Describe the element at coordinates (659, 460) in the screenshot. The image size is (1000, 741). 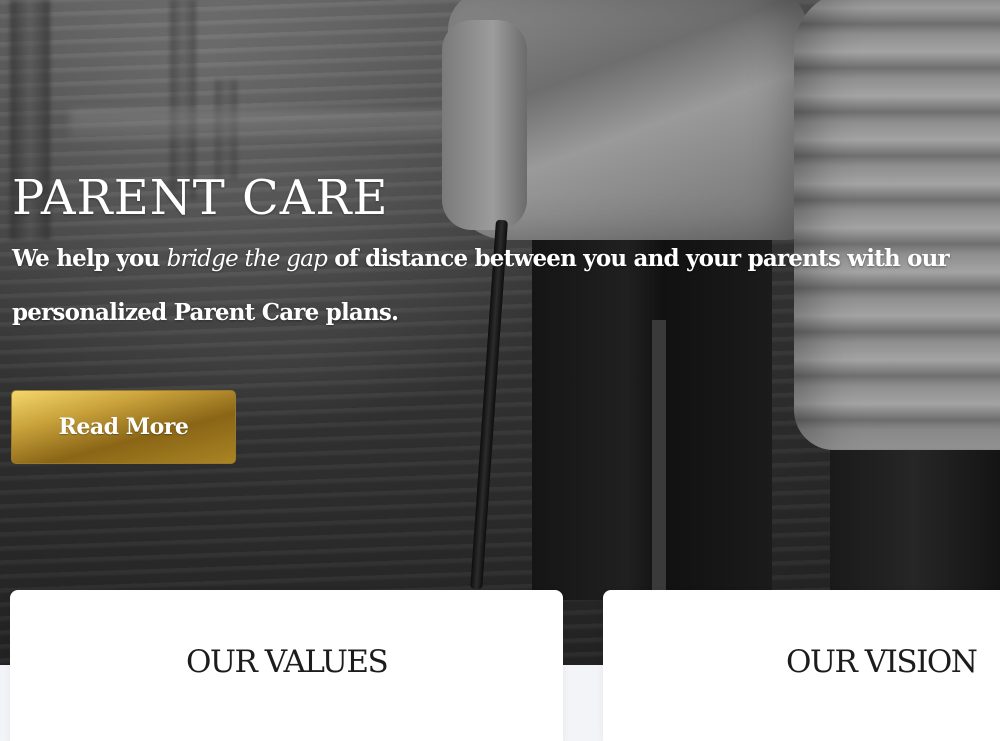
I see `legs-gap` at that location.